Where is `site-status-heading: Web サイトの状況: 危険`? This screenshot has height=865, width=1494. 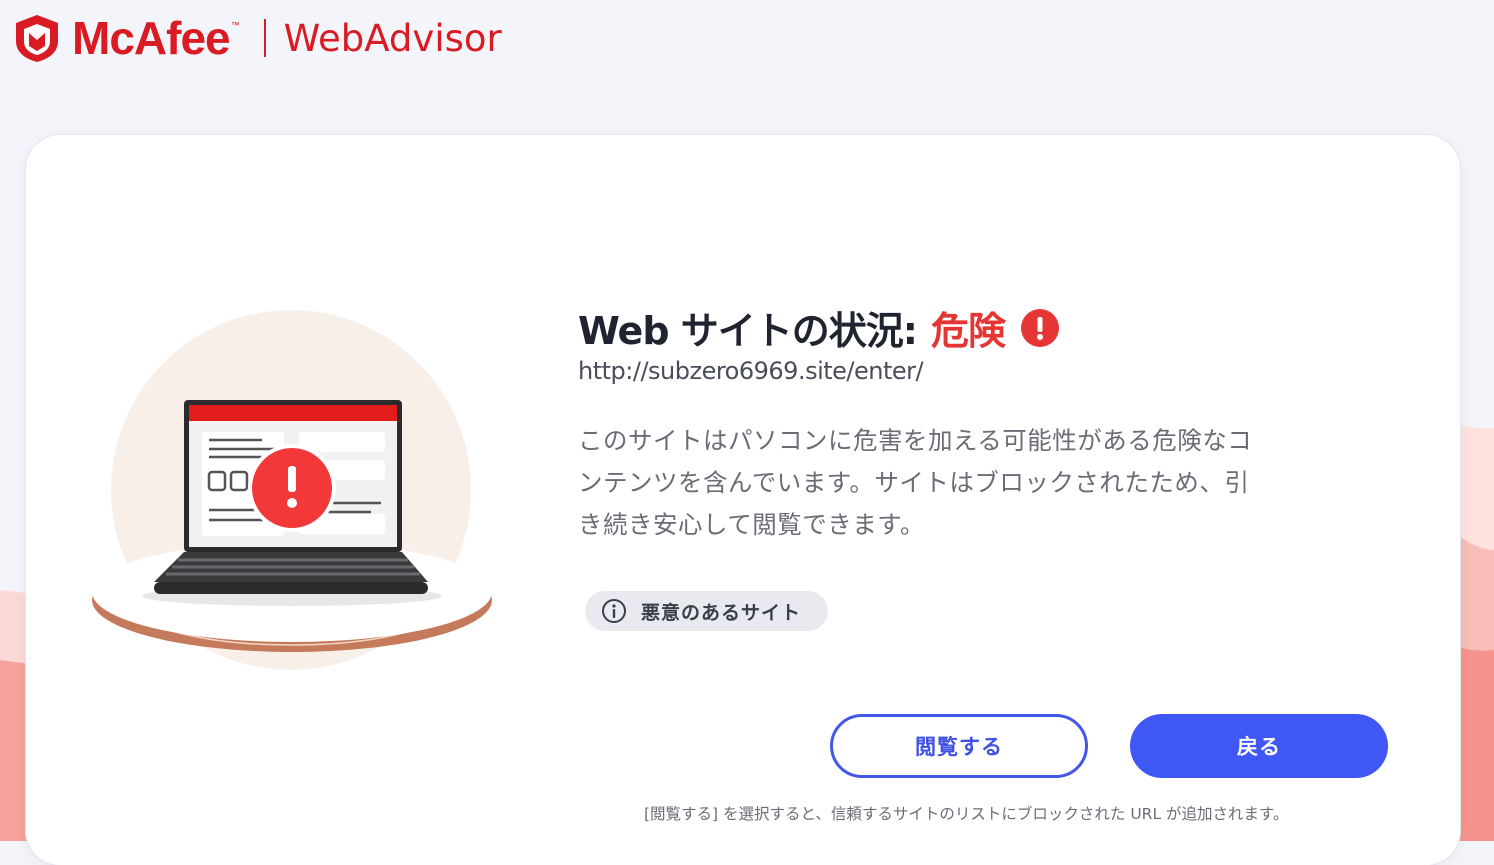 site-status-heading: Web サイトの状況: 危険 is located at coordinates (818, 327).